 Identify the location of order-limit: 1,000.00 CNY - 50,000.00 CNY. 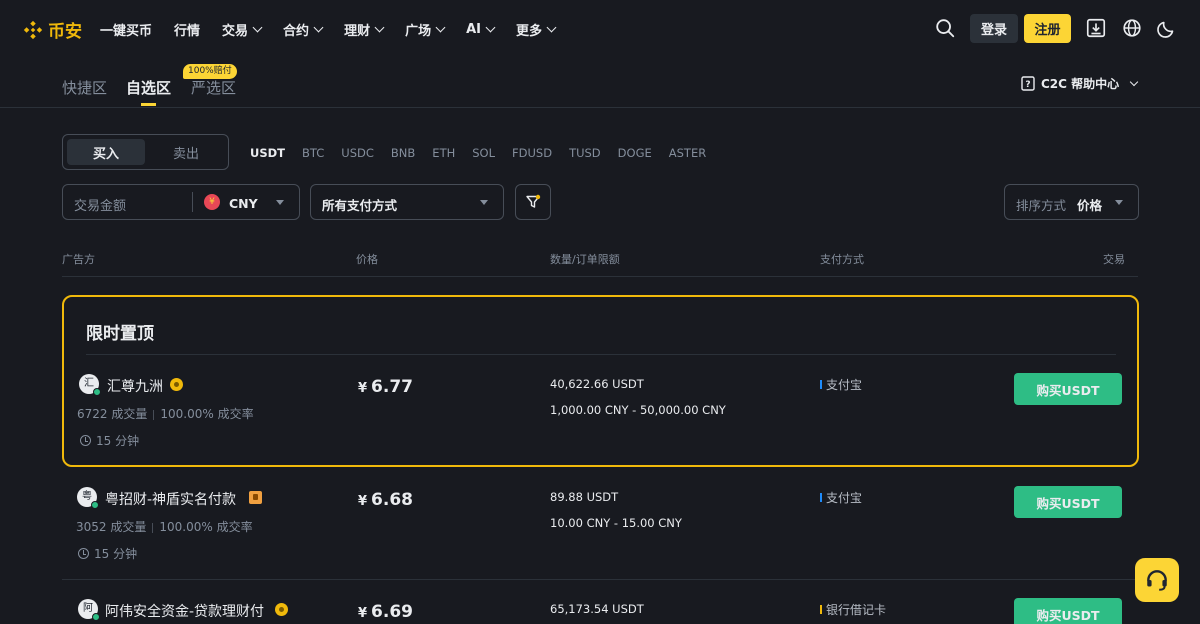
(638, 410).